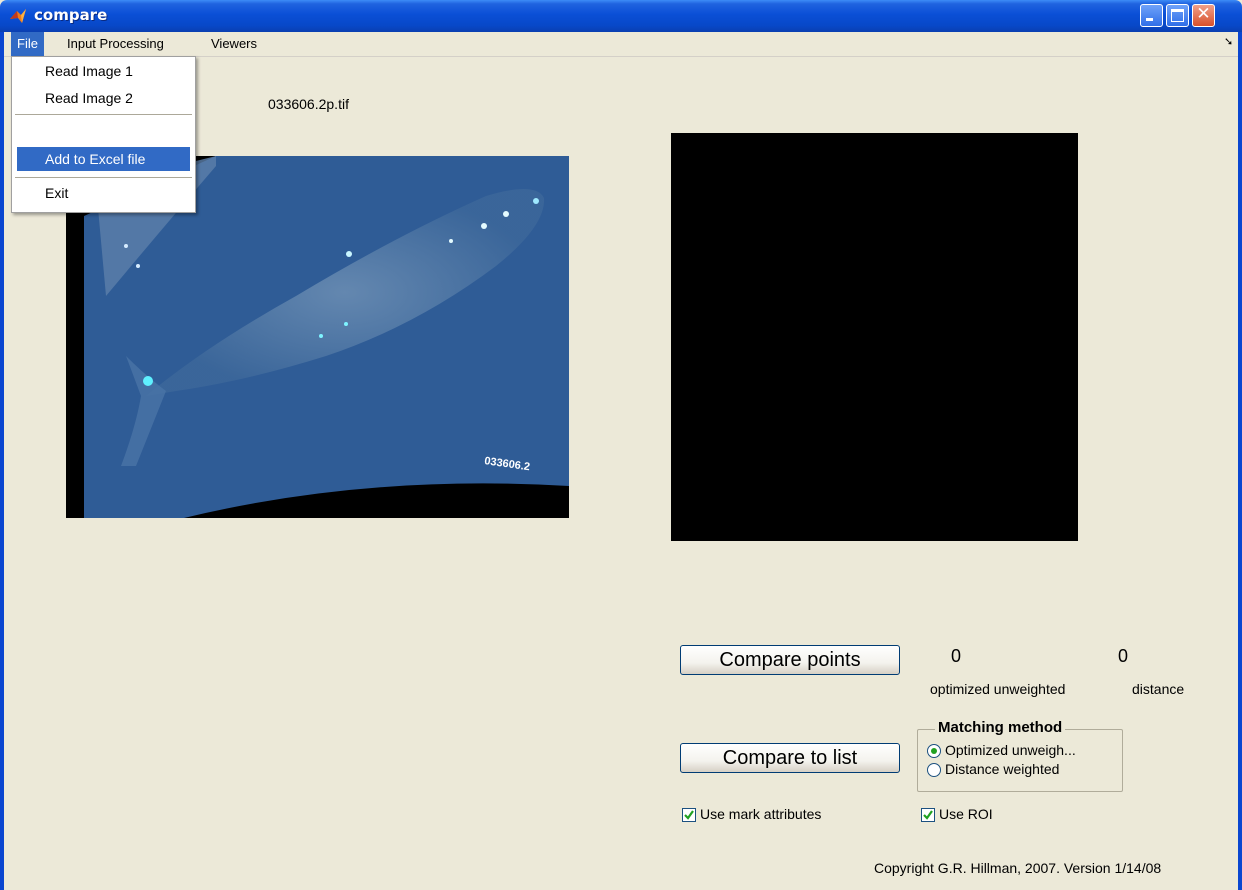 This screenshot has height=890, width=1242. I want to click on minimize-icon, so click(1149, 19).